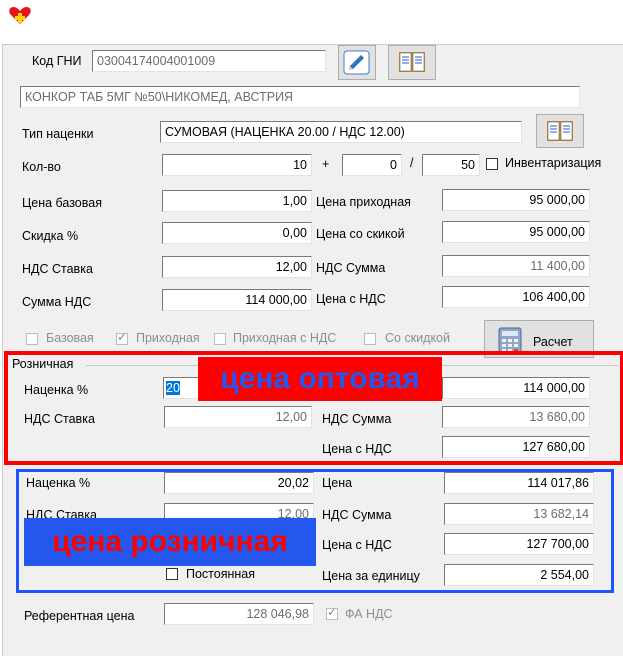 The image size is (623, 656). Describe the element at coordinates (168, 338) in the screenshot. I see `basis-incoming-label: Приходная` at that location.